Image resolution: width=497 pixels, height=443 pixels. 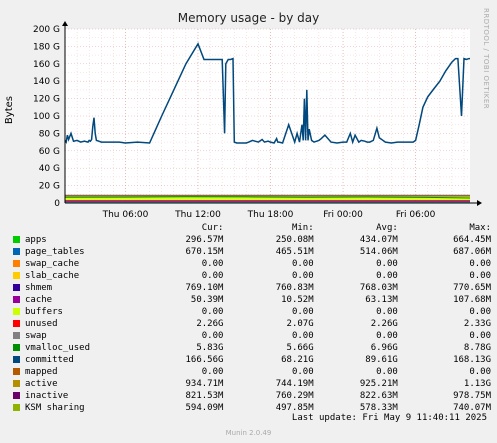 What do you see at coordinates (125, 215) in the screenshot?
I see `x-tick-label: Thu 06:00` at bounding box center [125, 215].